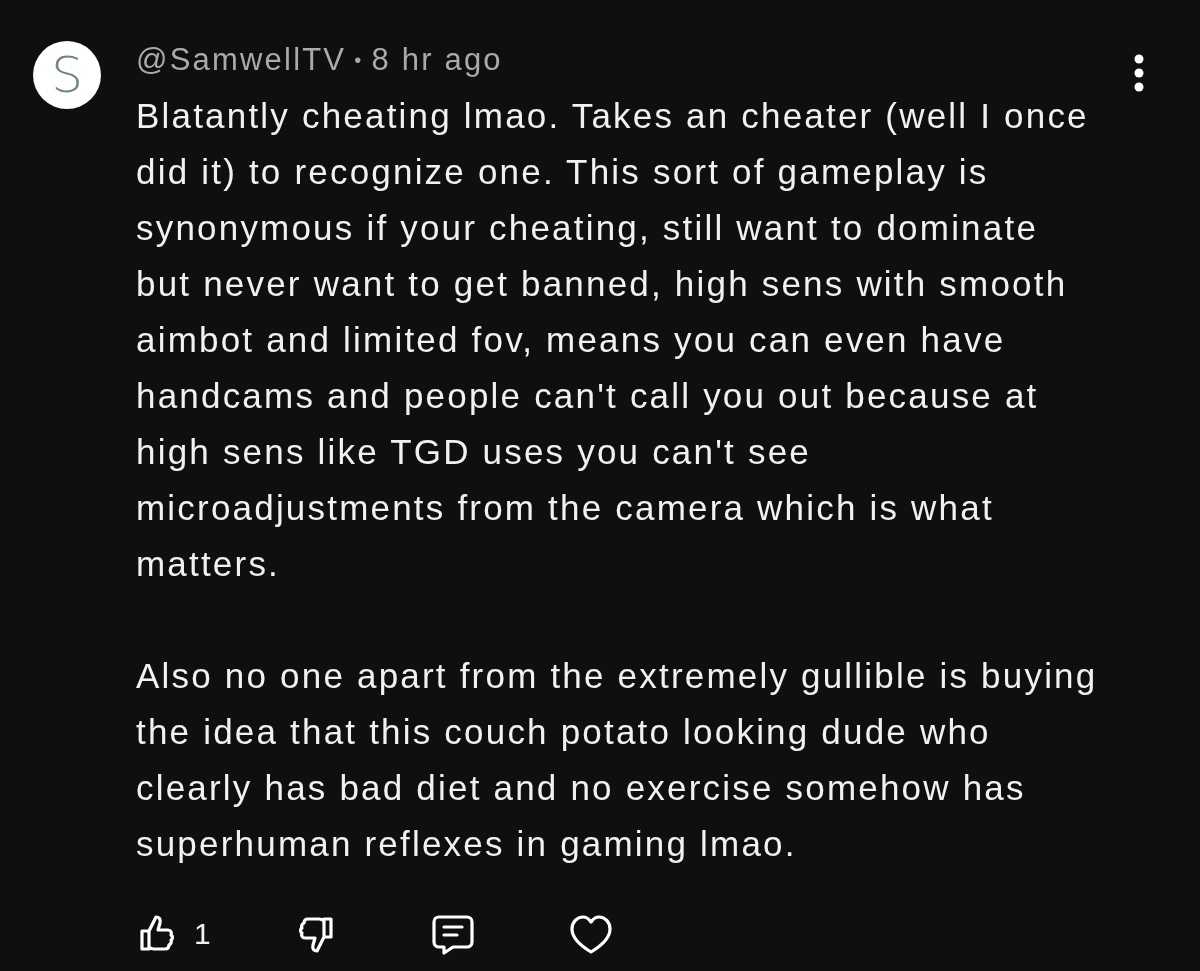 The width and height of the screenshot is (1200, 971). I want to click on reply-button, so click(452, 934).